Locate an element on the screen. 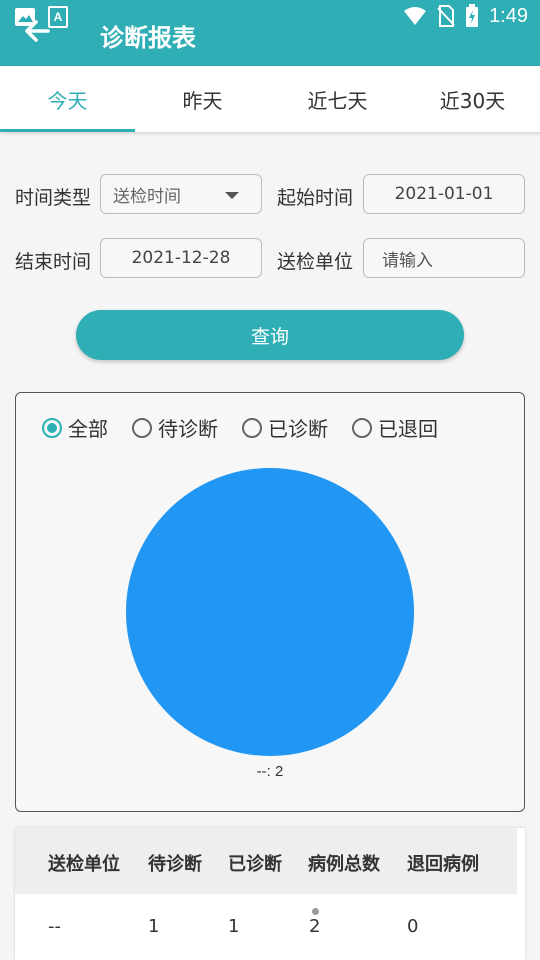 This screenshot has height=960, width=540. start-time-value: 2021-01-01 is located at coordinates (444, 194).